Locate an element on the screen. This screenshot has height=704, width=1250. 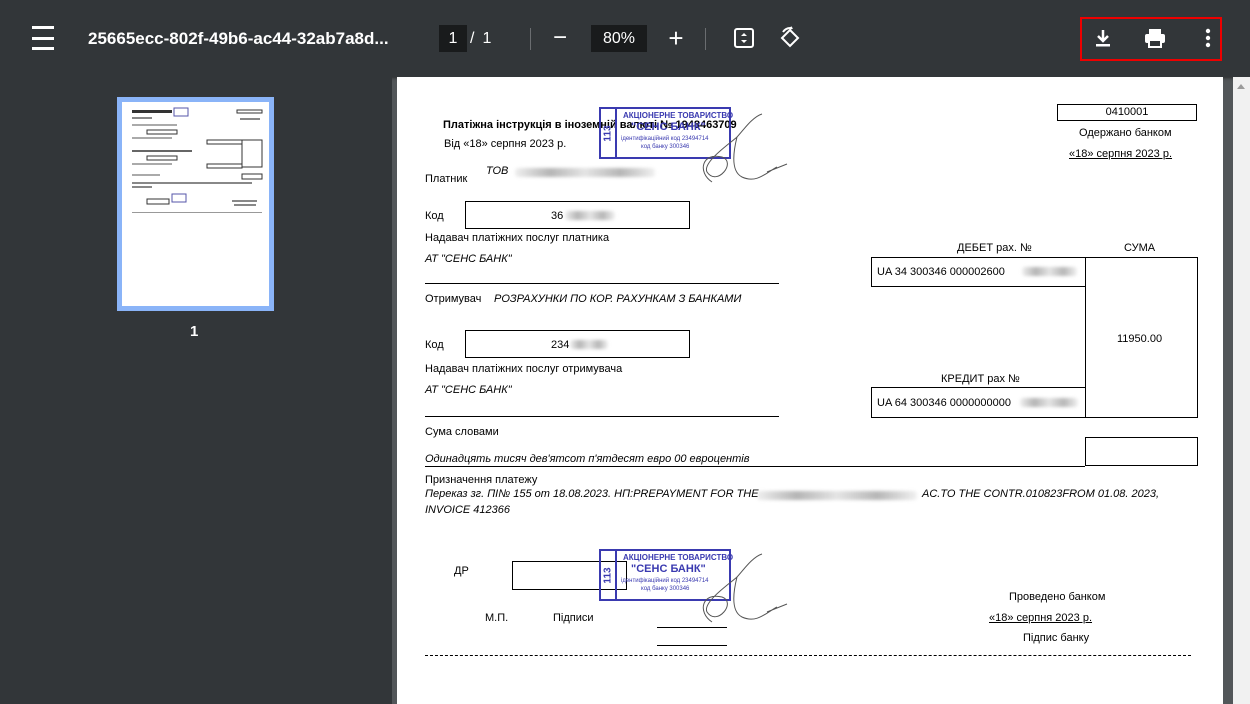
credit-account-box: UA 64 300346 0000000000 is located at coordinates (978, 402).